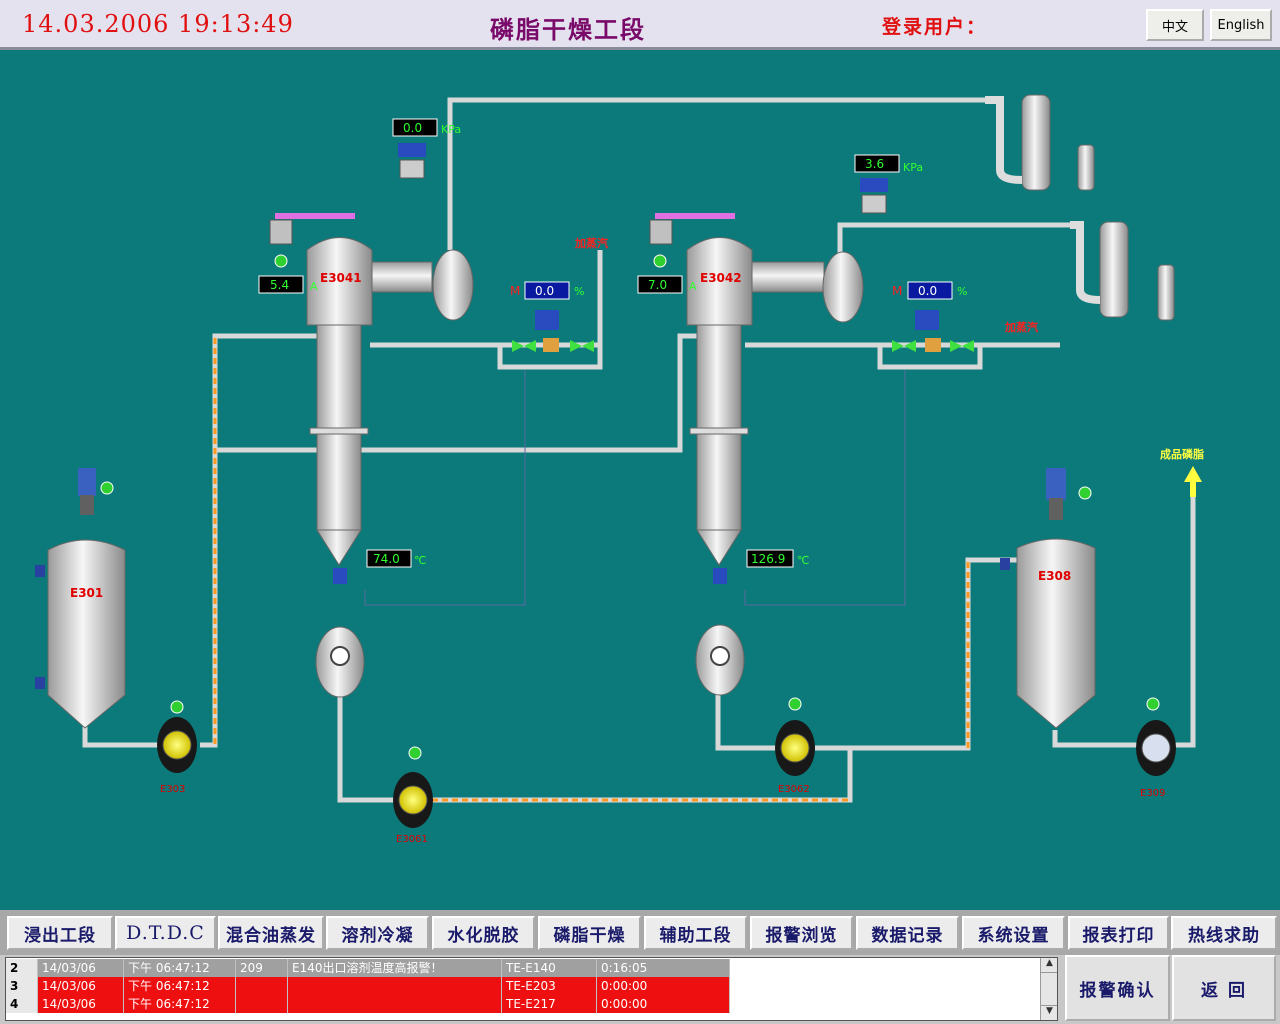 The width and height of the screenshot is (1280, 1024). What do you see at coordinates (271, 933) in the screenshot?
I see `nav-miscella-evaporation: 混合油蒸发` at bounding box center [271, 933].